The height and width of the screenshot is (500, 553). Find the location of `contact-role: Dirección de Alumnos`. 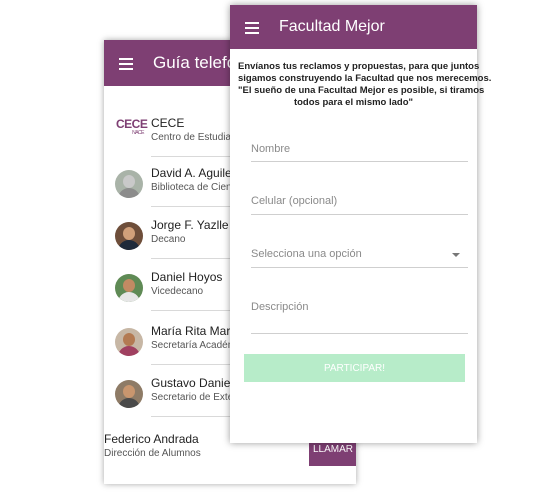

contact-role: Dirección de Alumnos is located at coordinates (152, 453).